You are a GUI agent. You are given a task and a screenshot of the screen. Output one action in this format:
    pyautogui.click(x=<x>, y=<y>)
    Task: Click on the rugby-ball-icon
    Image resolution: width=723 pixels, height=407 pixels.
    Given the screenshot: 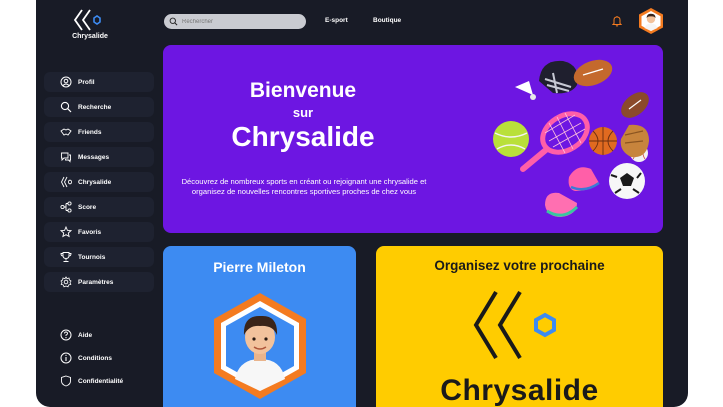 What is the action you would take?
    pyautogui.click(x=593, y=73)
    